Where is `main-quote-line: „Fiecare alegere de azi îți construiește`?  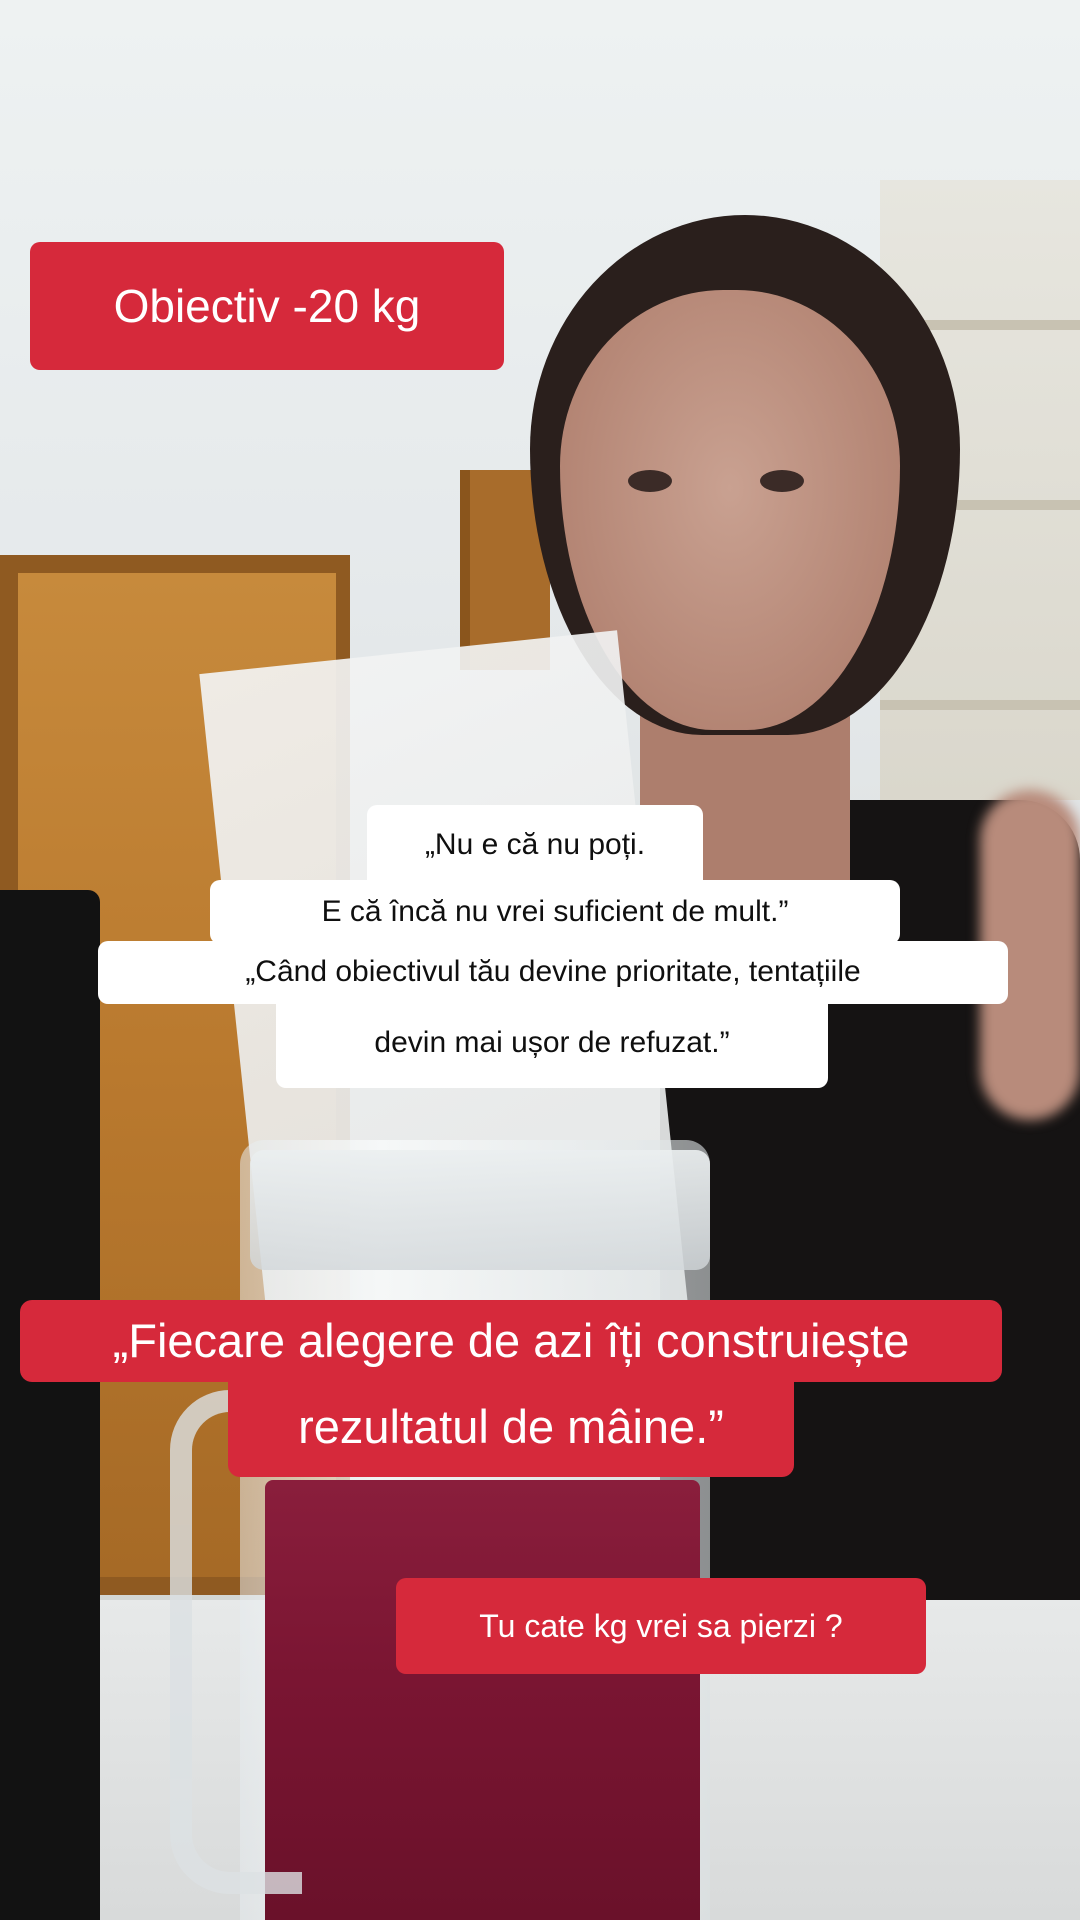 main-quote-line: „Fiecare alegere de azi îți construiește is located at coordinates (511, 1341).